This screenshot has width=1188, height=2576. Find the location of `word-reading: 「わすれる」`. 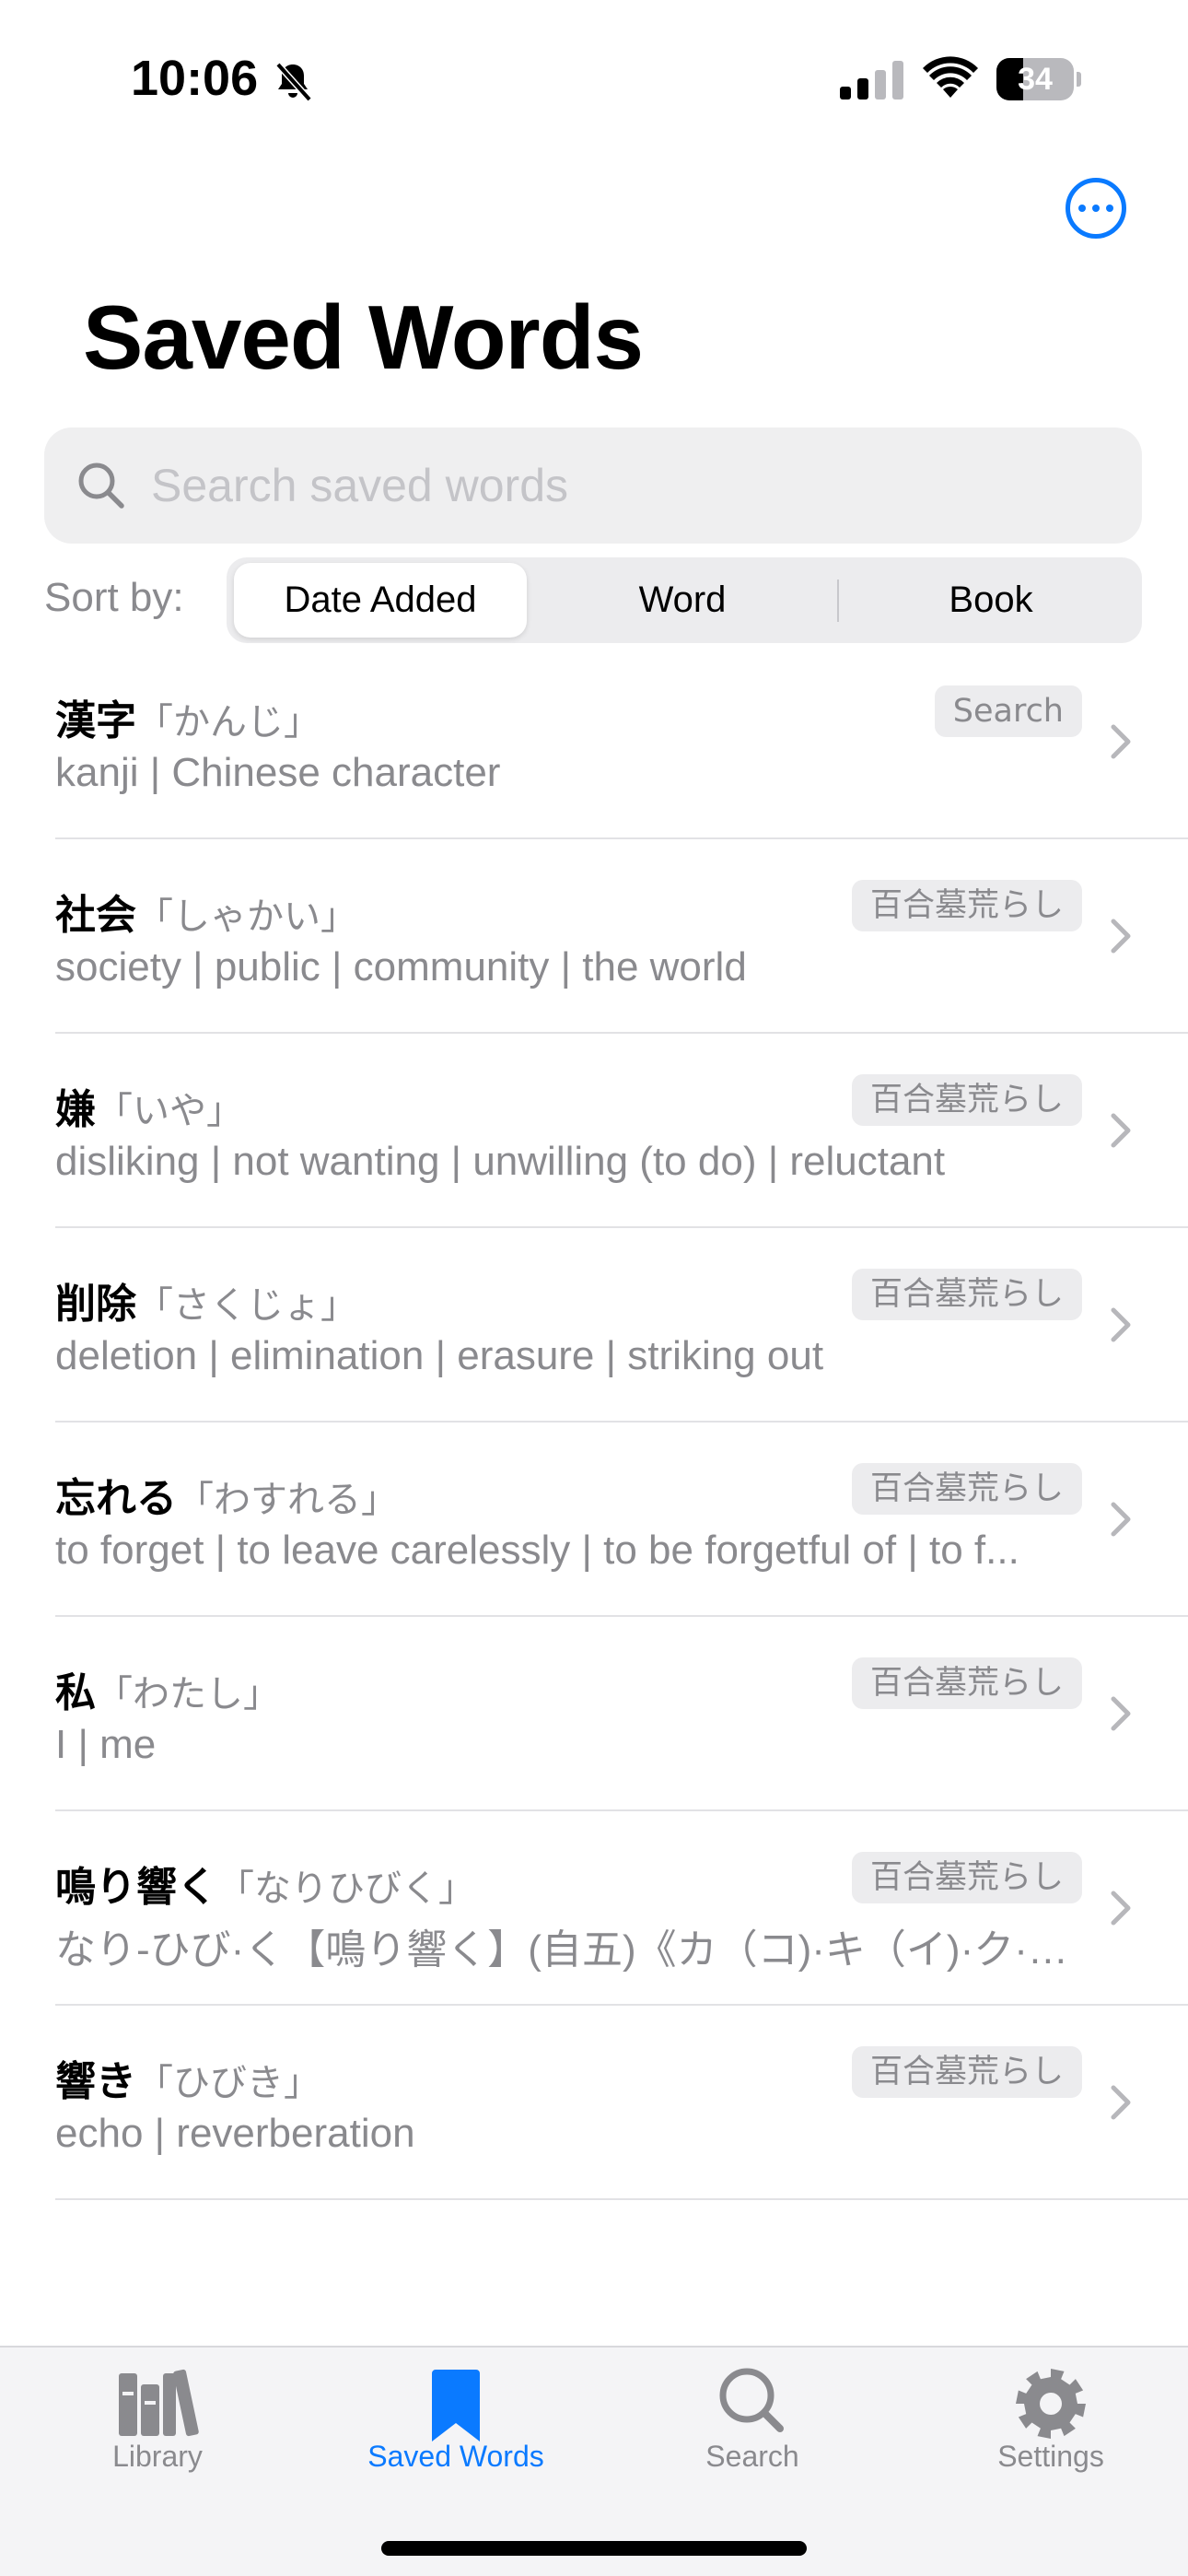

word-reading: 「わすれる」 is located at coordinates (287, 1500).